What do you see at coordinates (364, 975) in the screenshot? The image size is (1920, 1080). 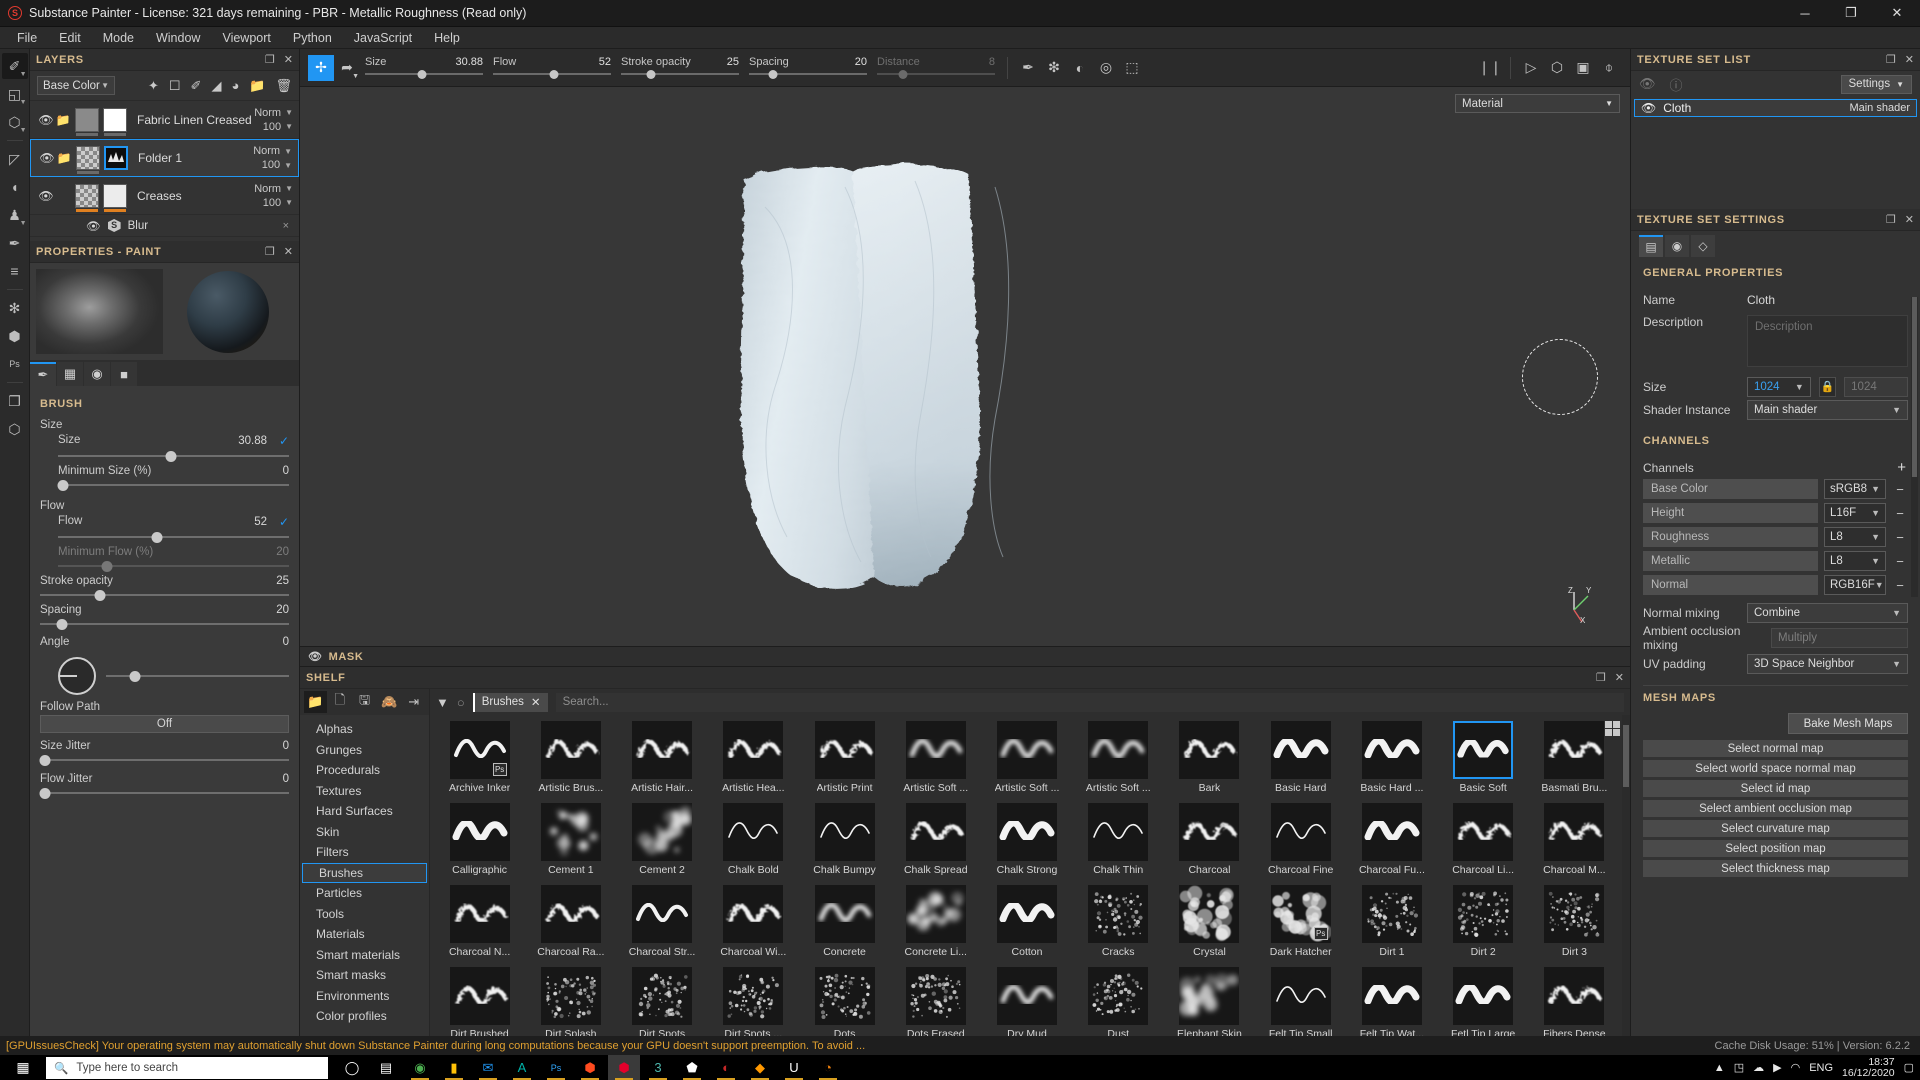 I see `shelf-category-smart-masks: Smart masks` at bounding box center [364, 975].